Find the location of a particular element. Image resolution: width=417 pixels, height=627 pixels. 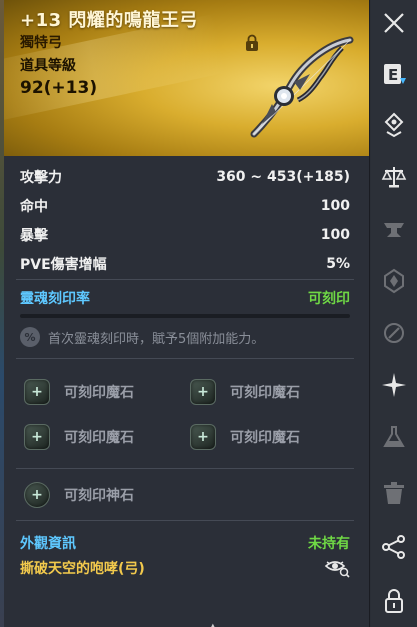

manastone-slot-4: + 可刻印魔石 is located at coordinates (245, 437).